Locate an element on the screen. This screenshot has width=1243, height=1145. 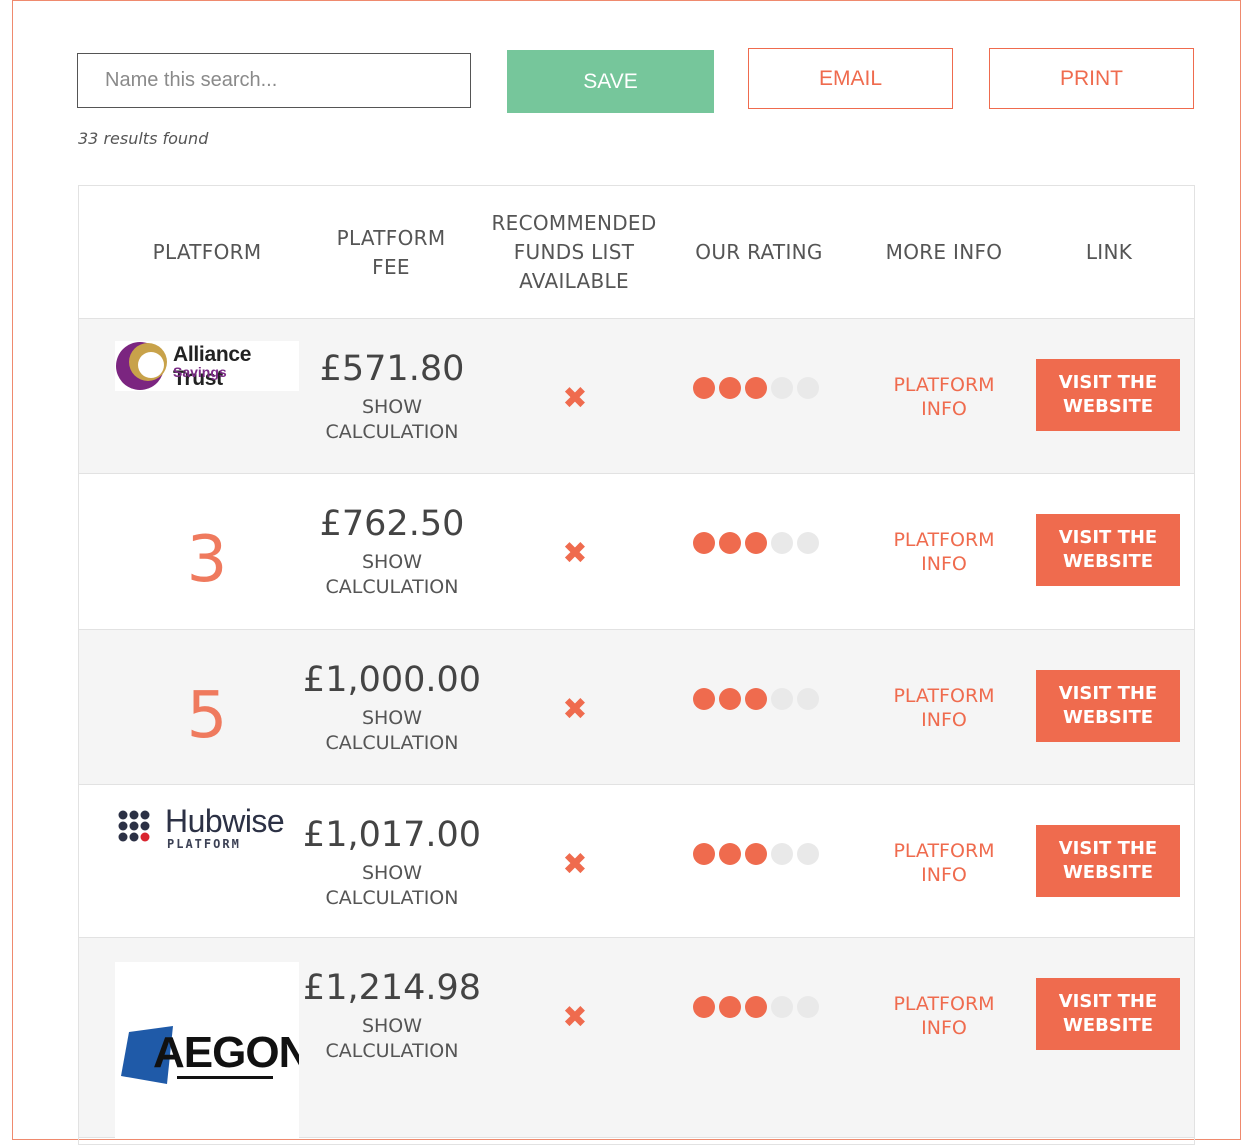
alliance-trust-logo: Alliance Trust Savings is located at coordinates (207, 366).